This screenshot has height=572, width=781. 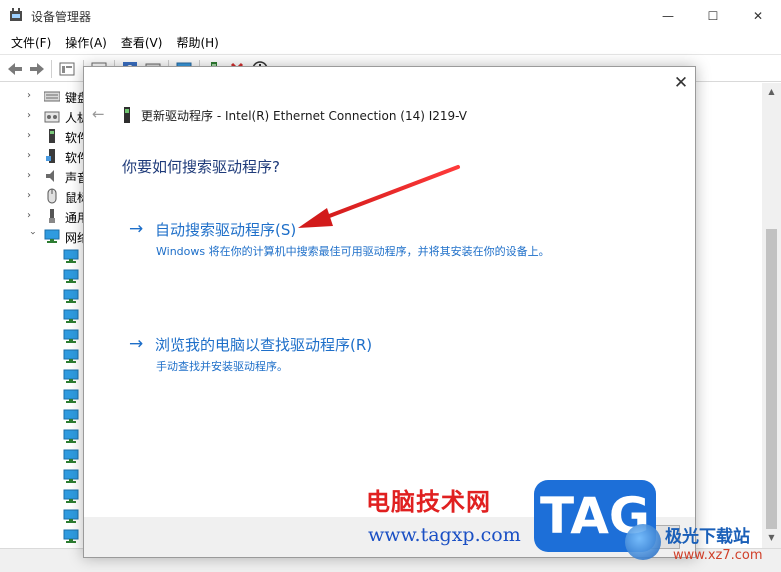 I want to click on window-title: 设备管理器, so click(x=61, y=17).